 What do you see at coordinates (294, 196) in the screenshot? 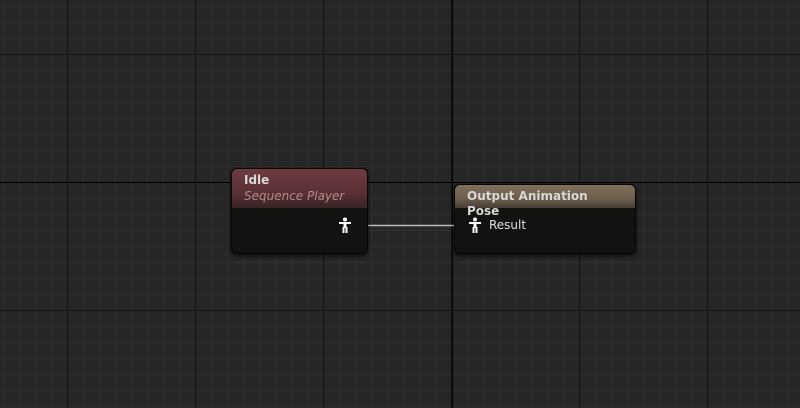
I see `node-subtitle: Sequence Player` at bounding box center [294, 196].